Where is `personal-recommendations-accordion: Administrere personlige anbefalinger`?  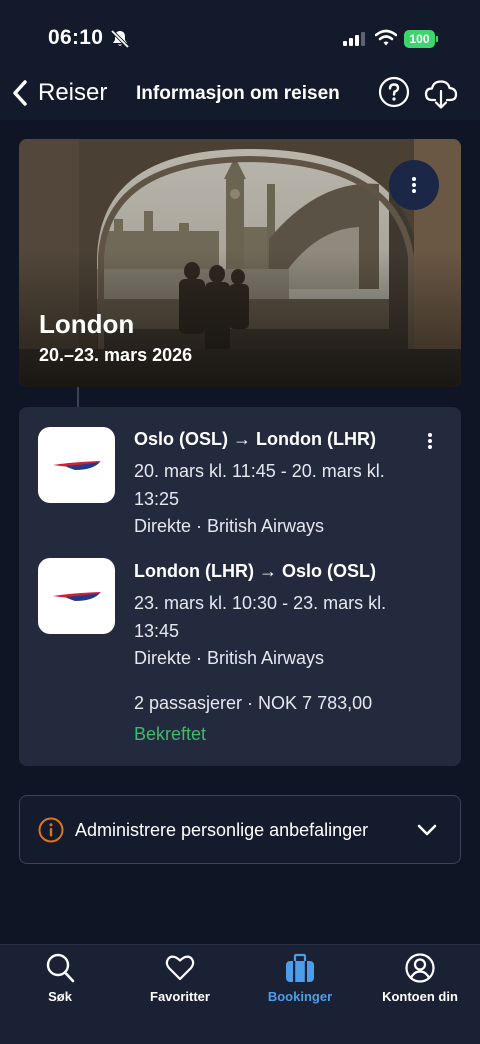 personal-recommendations-accordion: Administrere personlige anbefalinger is located at coordinates (240, 829).